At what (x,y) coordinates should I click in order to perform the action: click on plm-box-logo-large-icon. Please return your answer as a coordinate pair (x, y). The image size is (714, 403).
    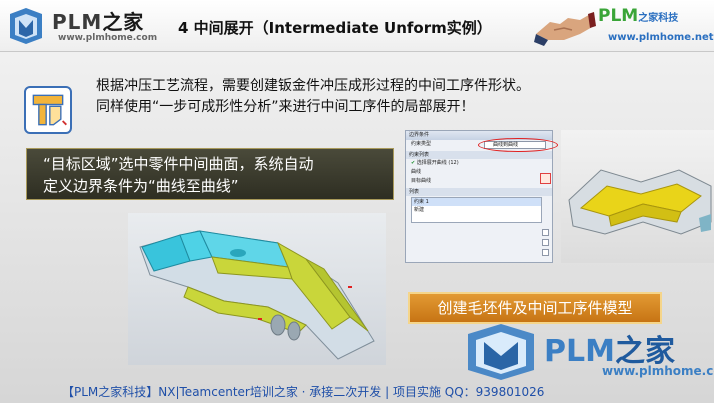
    Looking at the image, I should click on (501, 352).